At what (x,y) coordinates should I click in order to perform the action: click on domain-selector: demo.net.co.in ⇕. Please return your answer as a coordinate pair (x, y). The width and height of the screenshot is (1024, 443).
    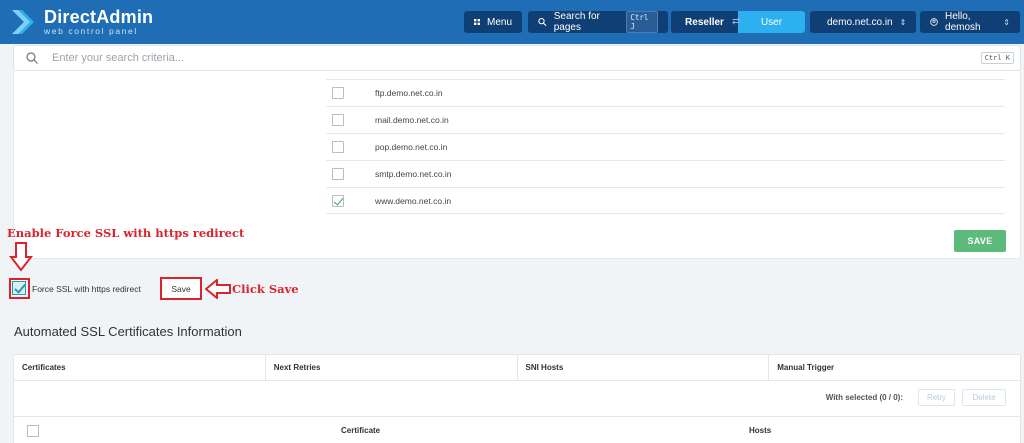
    Looking at the image, I should click on (863, 22).